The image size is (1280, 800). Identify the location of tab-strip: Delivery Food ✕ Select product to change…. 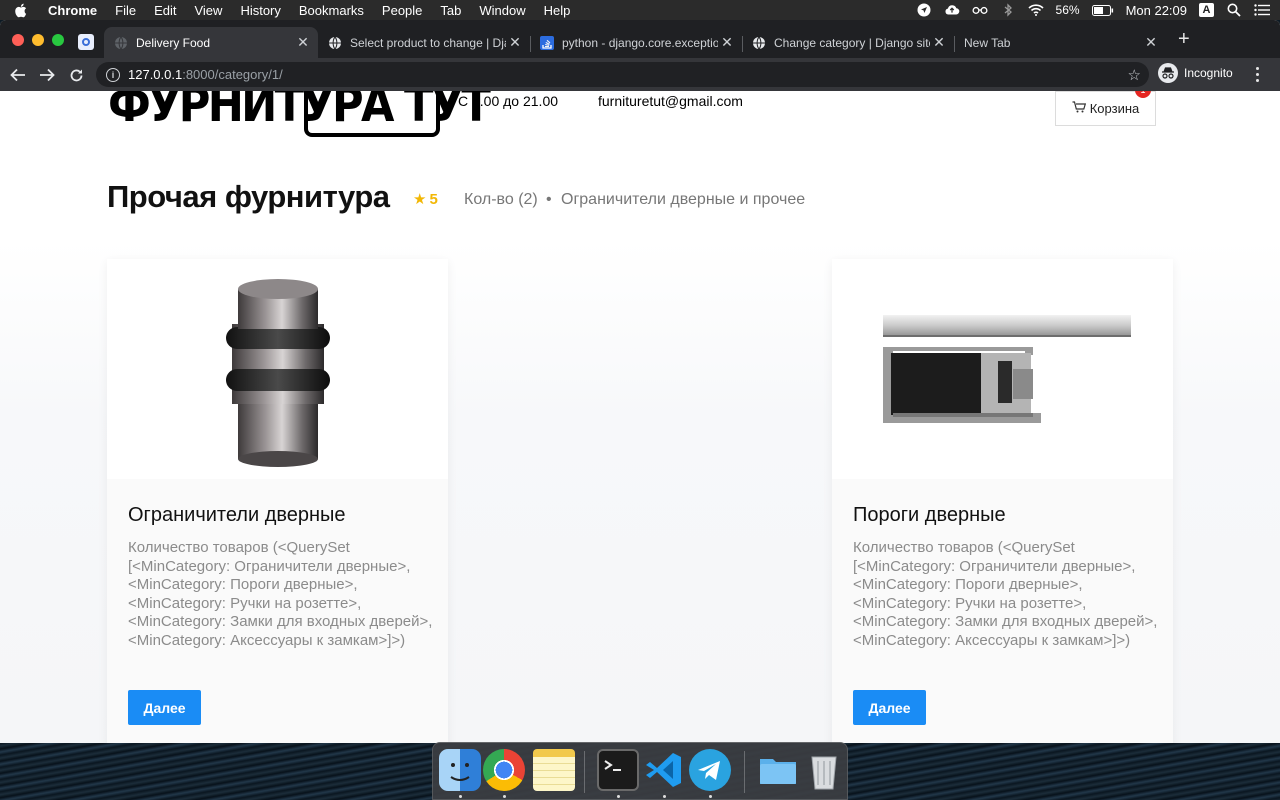
(640, 39).